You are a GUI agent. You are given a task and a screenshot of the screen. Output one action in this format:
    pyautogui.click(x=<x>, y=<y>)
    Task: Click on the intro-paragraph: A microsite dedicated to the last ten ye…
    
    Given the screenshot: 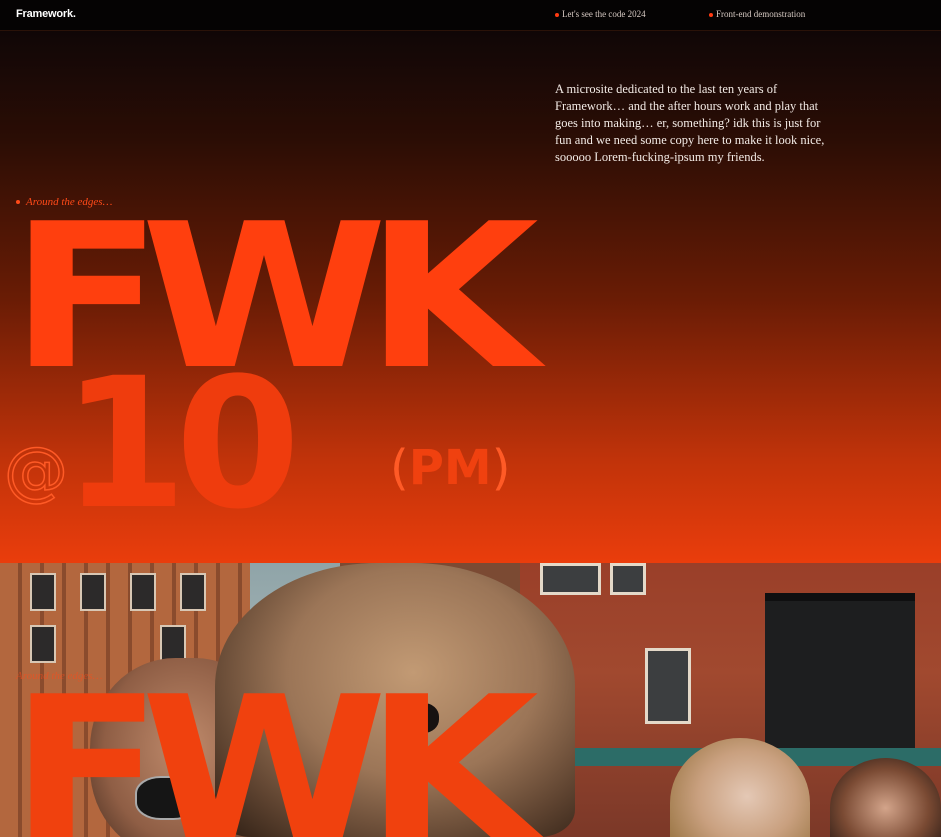 What is the action you would take?
    pyautogui.click(x=690, y=123)
    